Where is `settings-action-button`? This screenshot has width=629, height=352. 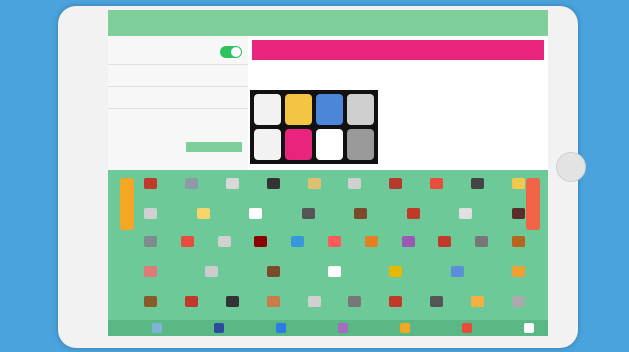
settings-action-button is located at coordinates (214, 147).